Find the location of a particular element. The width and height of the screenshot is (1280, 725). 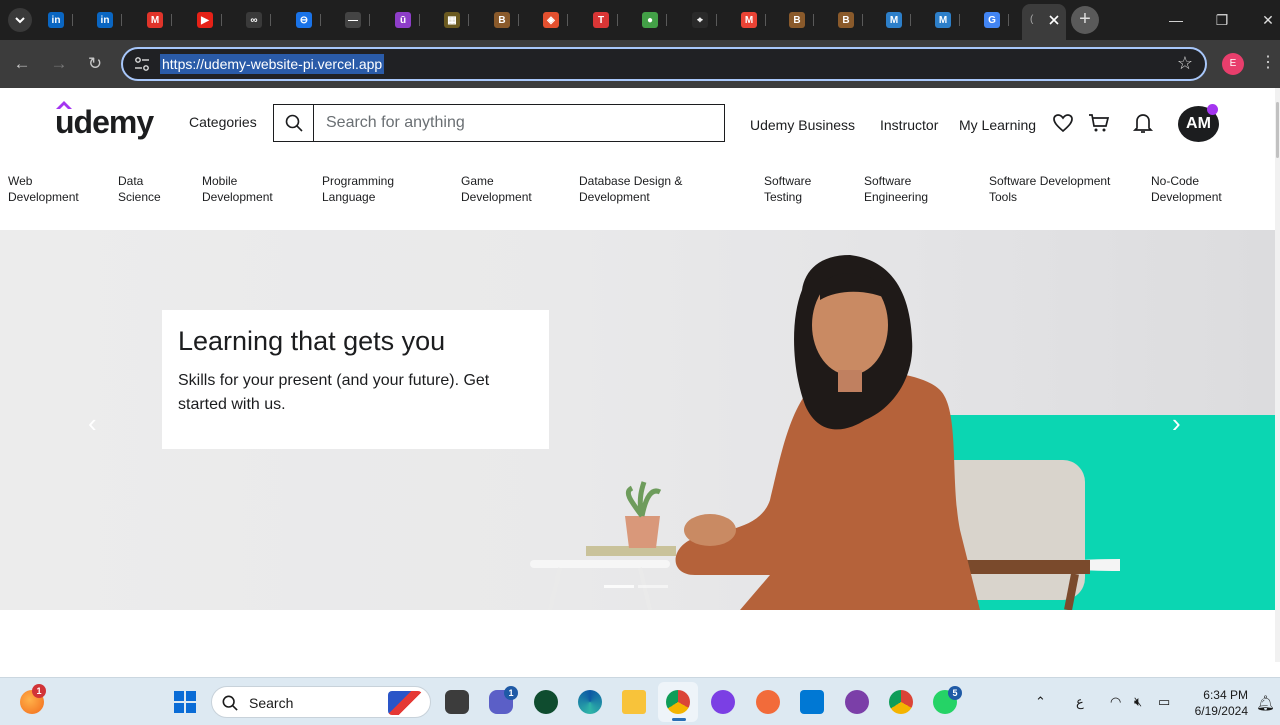

back-button: ← is located at coordinates (22, 64).